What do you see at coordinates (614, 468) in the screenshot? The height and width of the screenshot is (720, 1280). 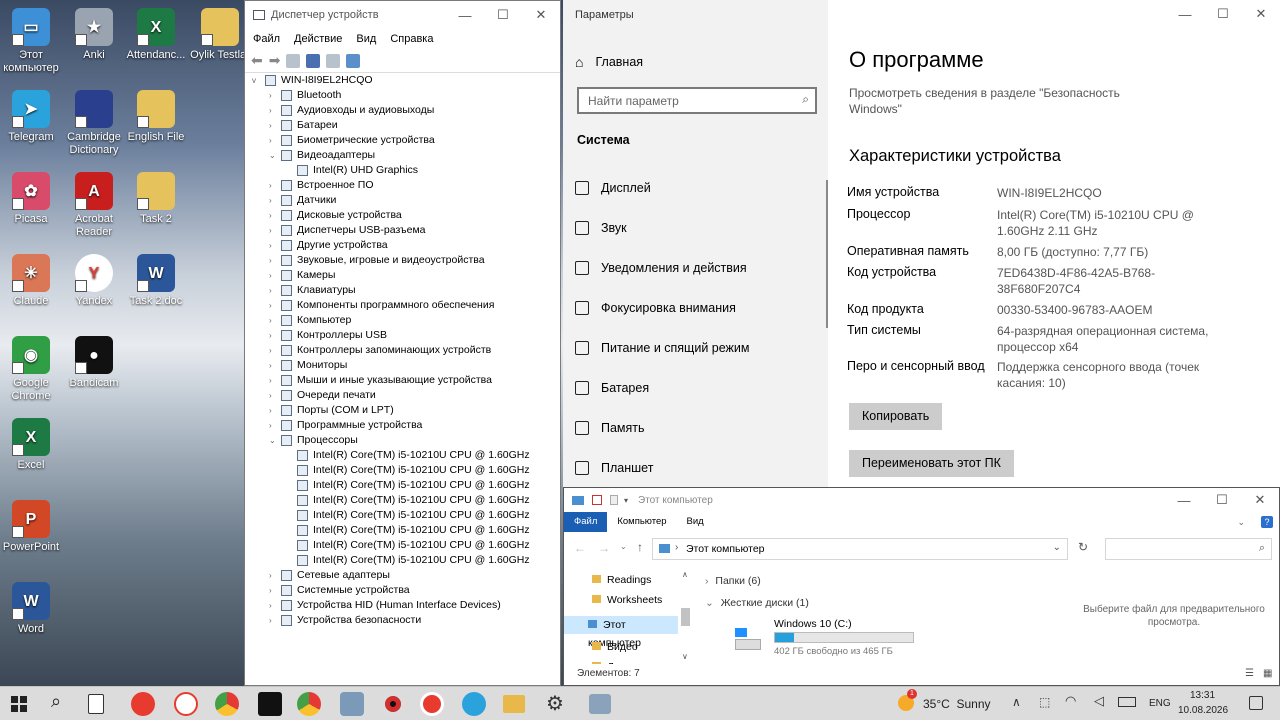 I see `nav-tablet: Планшет` at bounding box center [614, 468].